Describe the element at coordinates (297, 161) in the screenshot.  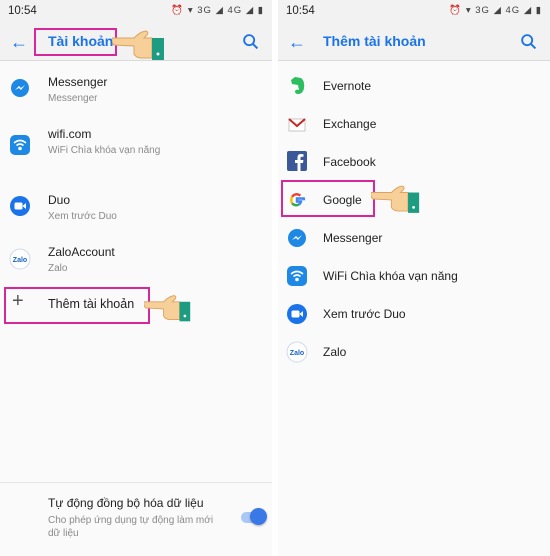
I see `facebook-icon` at that location.